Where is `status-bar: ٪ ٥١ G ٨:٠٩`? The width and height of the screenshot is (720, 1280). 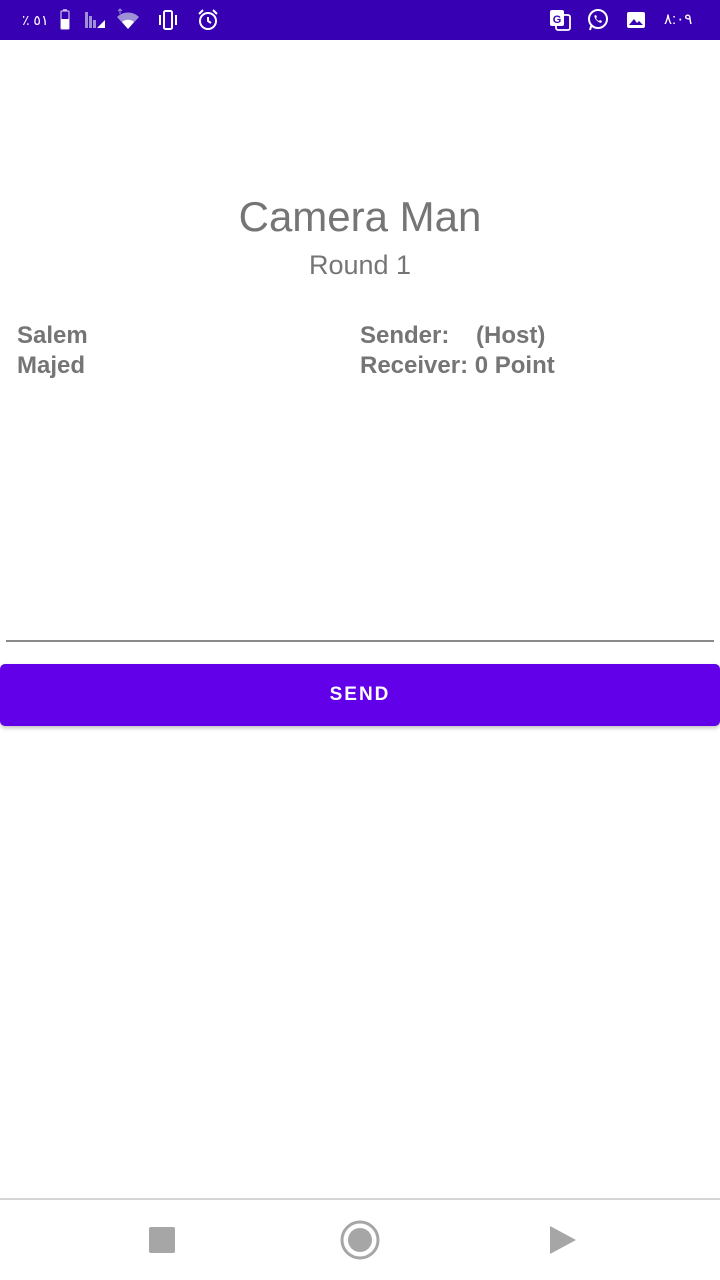 status-bar: ٪ ٥١ G ٨:٠٩ is located at coordinates (360, 20).